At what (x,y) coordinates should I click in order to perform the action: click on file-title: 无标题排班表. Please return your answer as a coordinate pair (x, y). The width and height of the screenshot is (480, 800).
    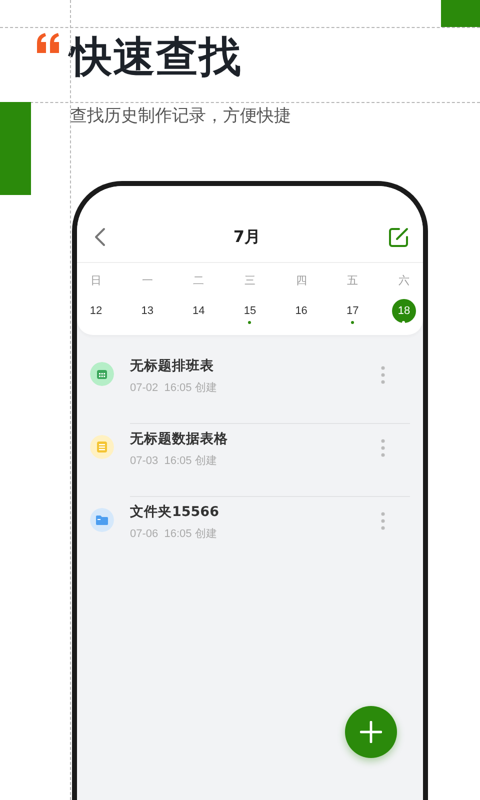
    Looking at the image, I should click on (255, 366).